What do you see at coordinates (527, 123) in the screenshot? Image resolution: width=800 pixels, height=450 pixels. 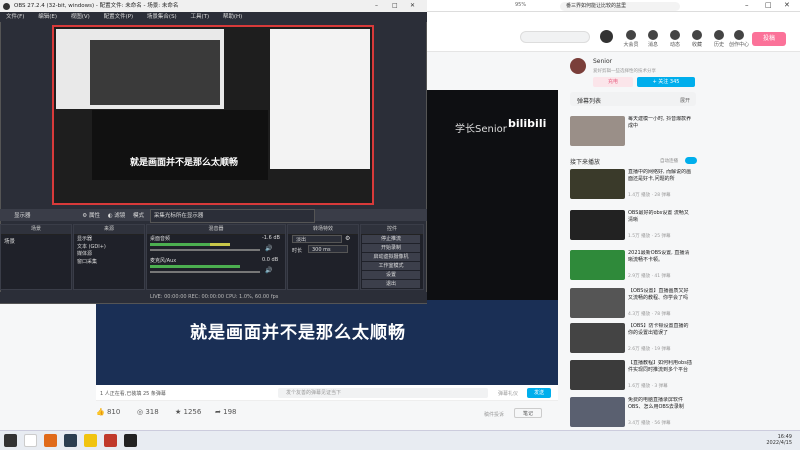 I see `bilibili-logo: bilibili` at bounding box center [527, 123].